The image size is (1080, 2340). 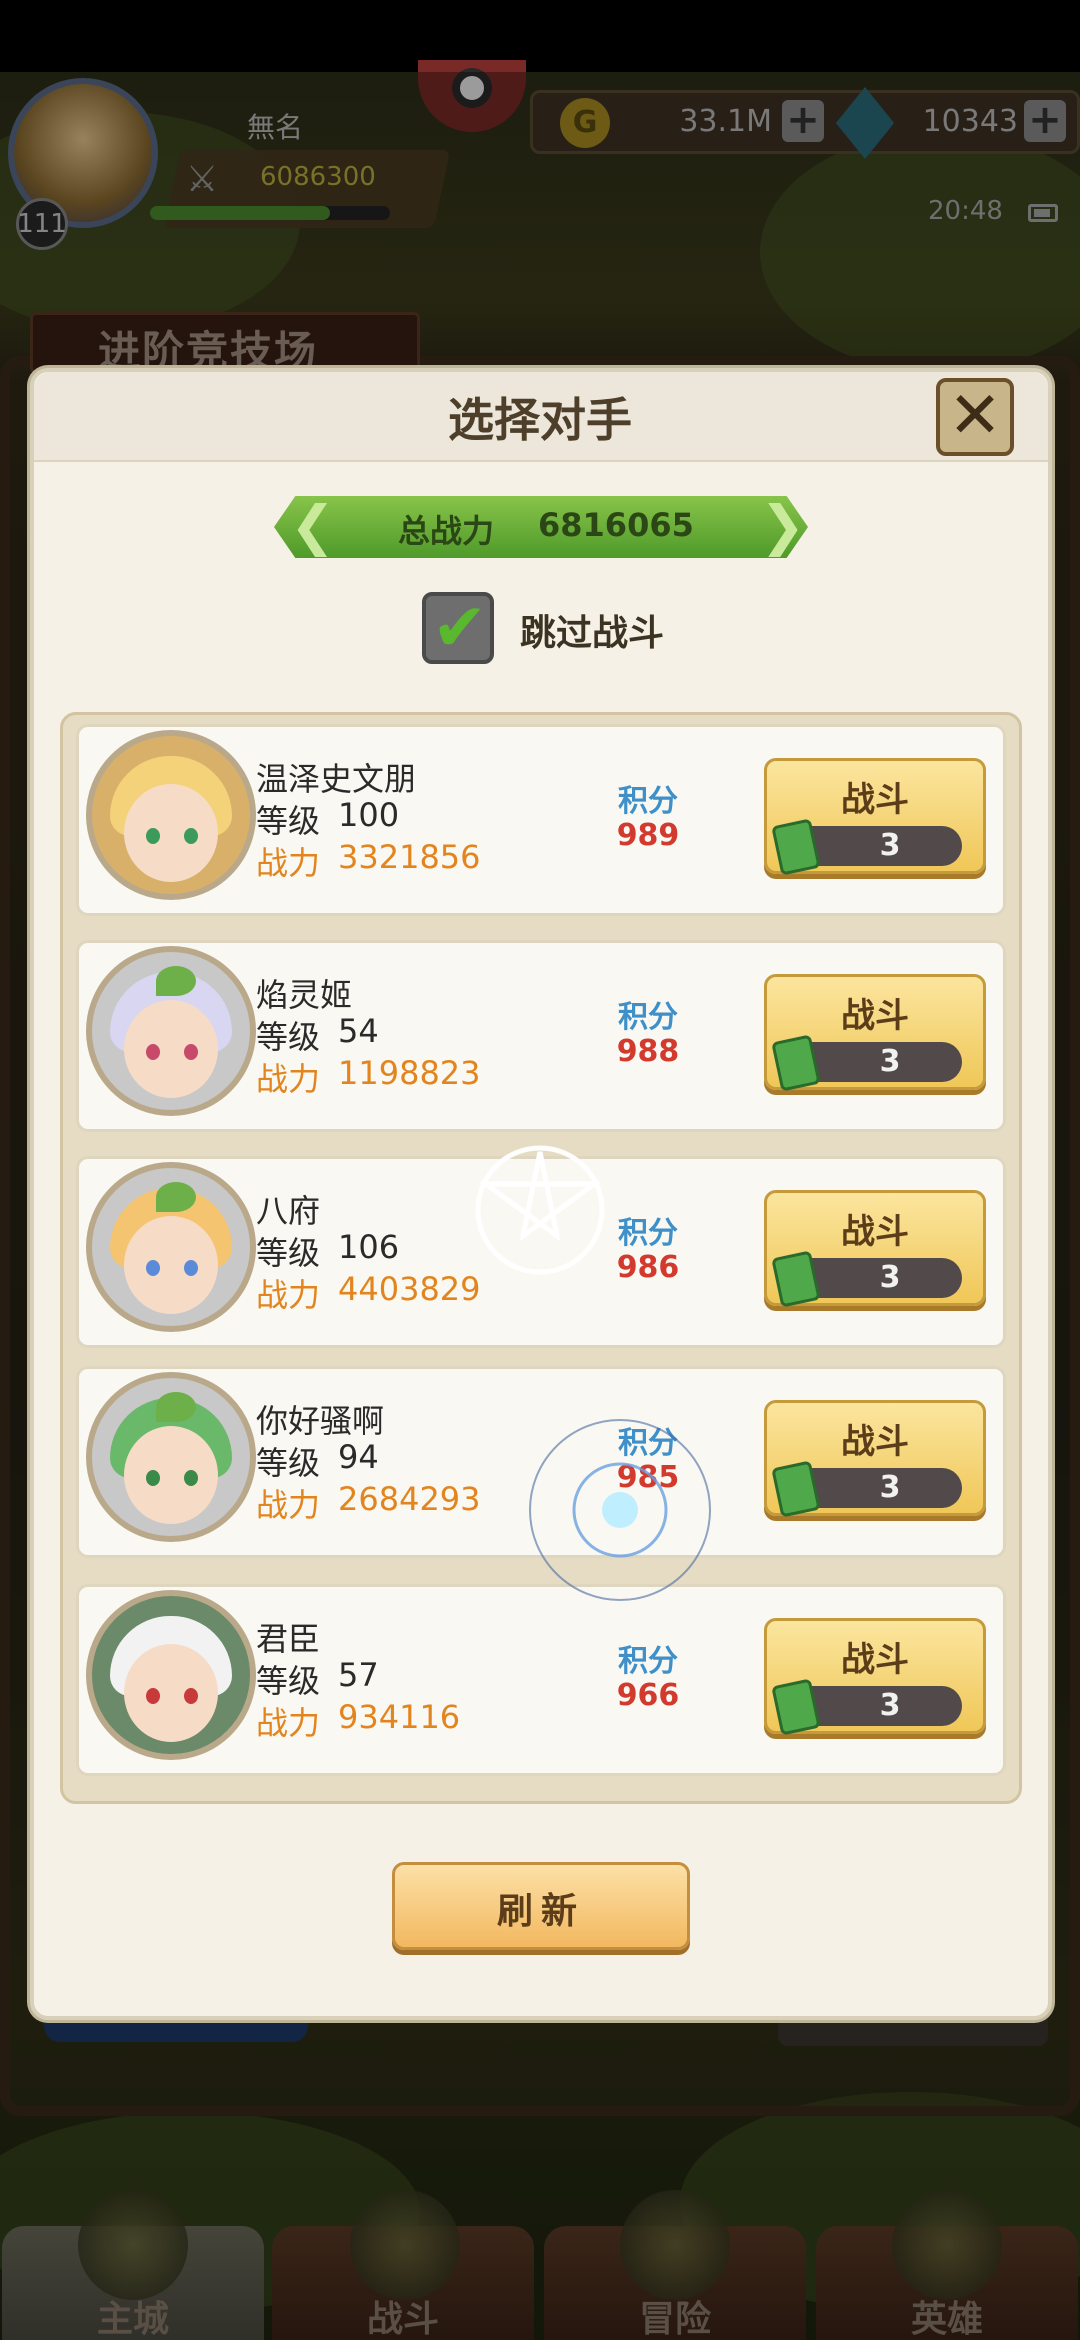 What do you see at coordinates (336, 779) in the screenshot?
I see `opponent-name: 温泽史文朋` at bounding box center [336, 779].